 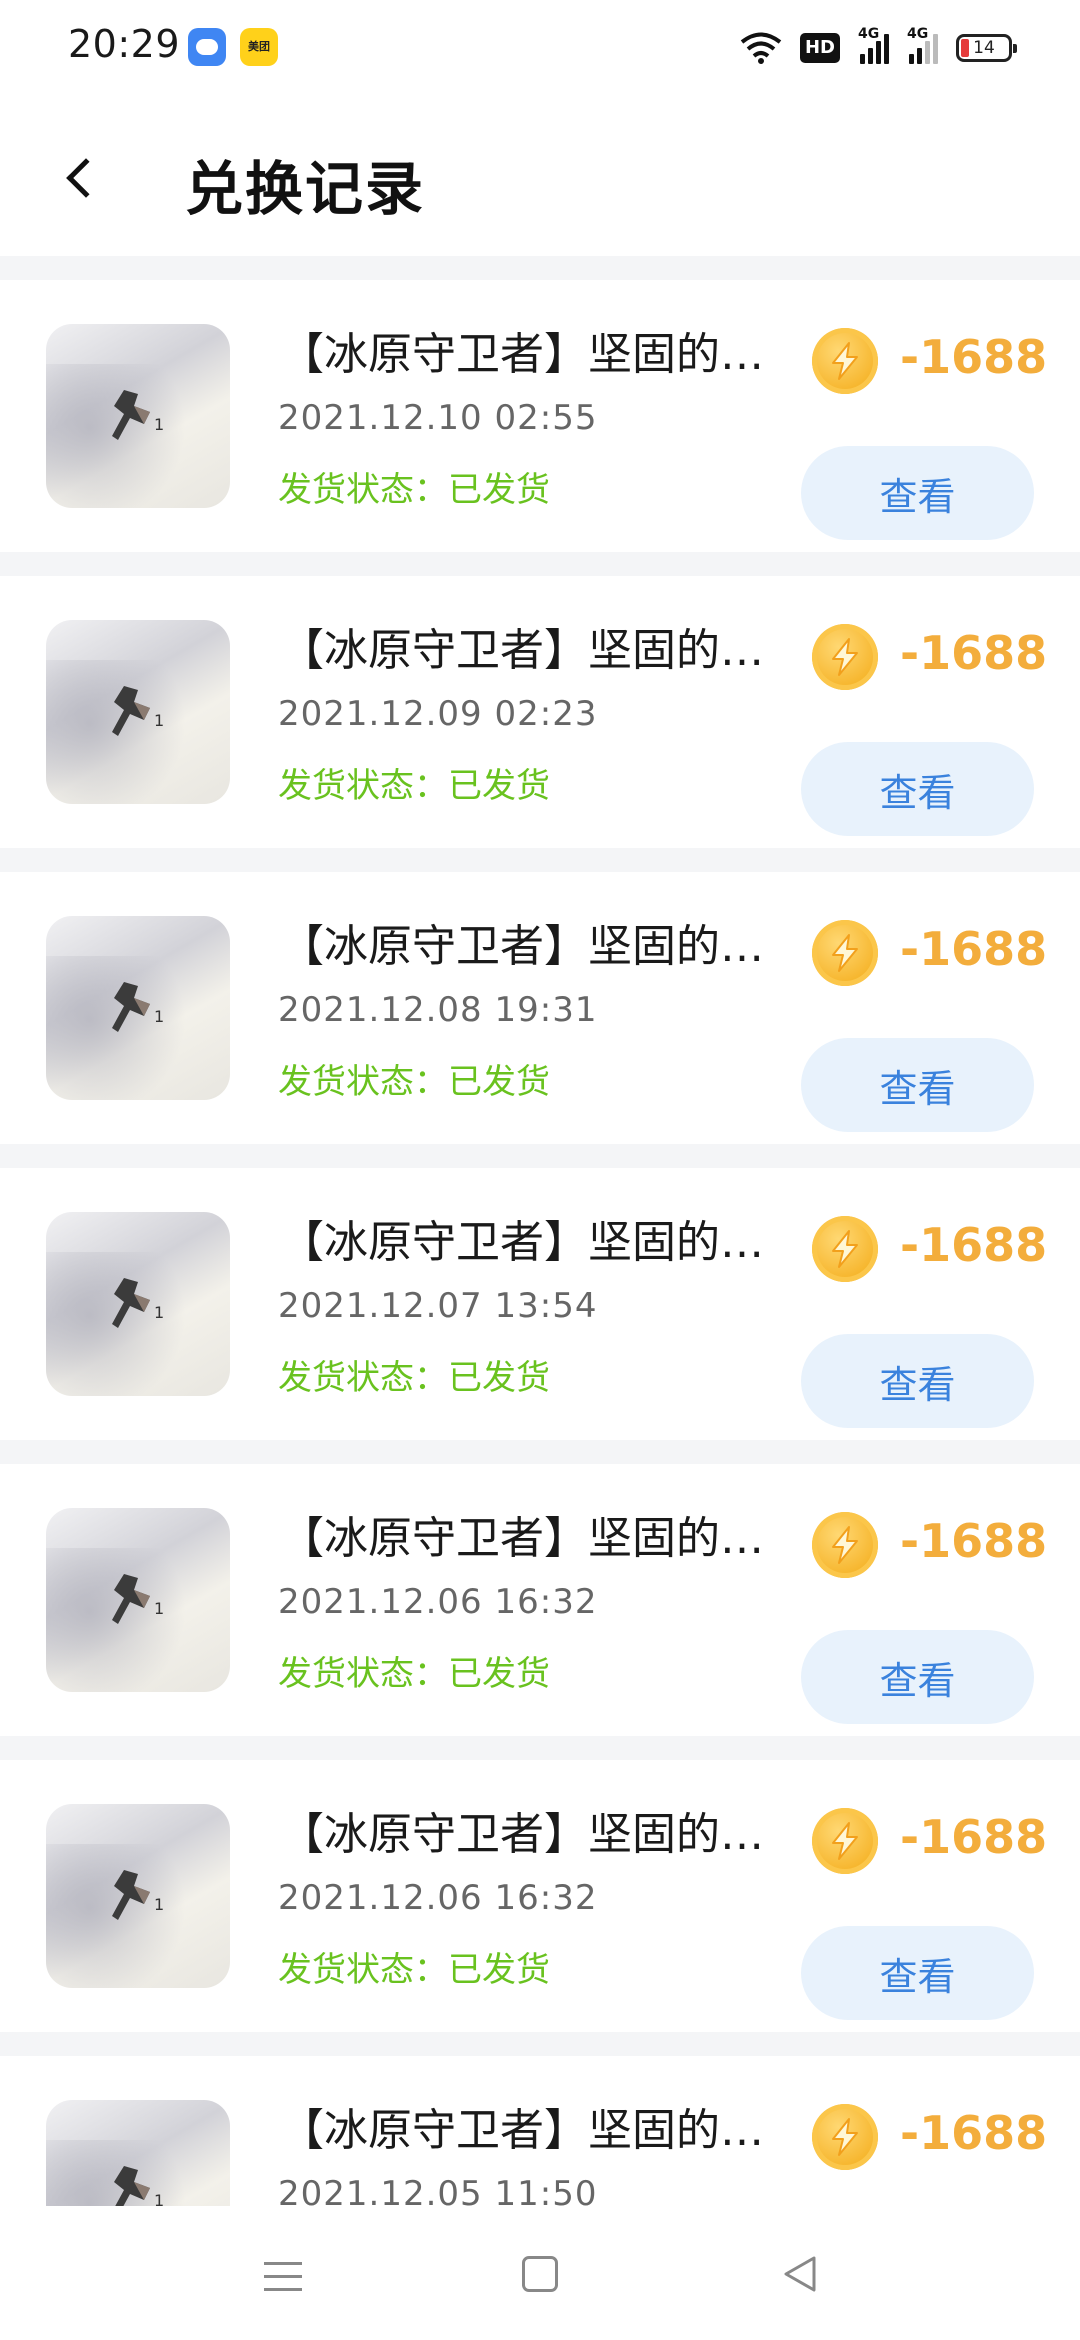 I want to click on system-nav-bar, so click(x=540, y=2273).